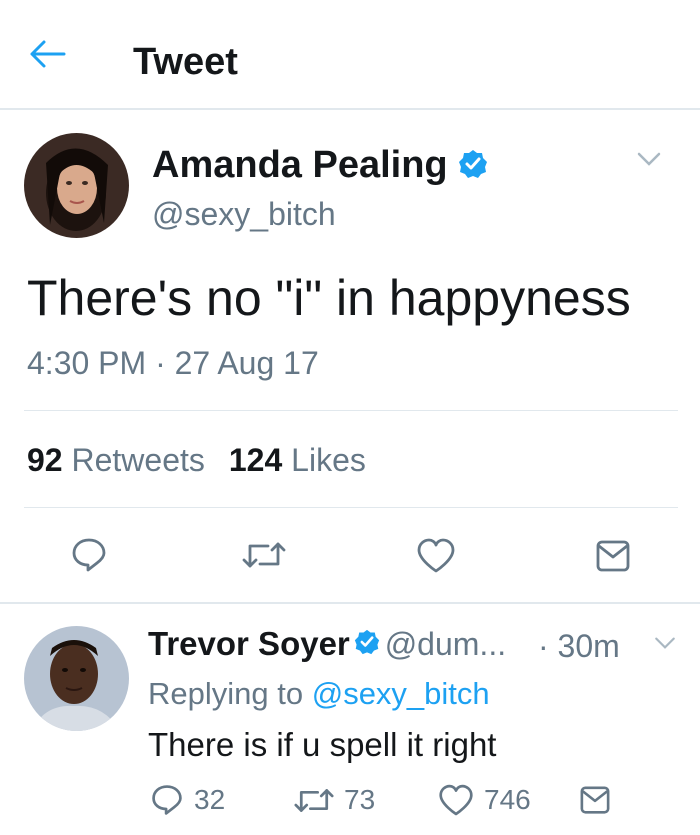 This screenshot has height=835, width=700. I want to click on replying-to: Replying to @sexy_bitch, so click(319, 694).